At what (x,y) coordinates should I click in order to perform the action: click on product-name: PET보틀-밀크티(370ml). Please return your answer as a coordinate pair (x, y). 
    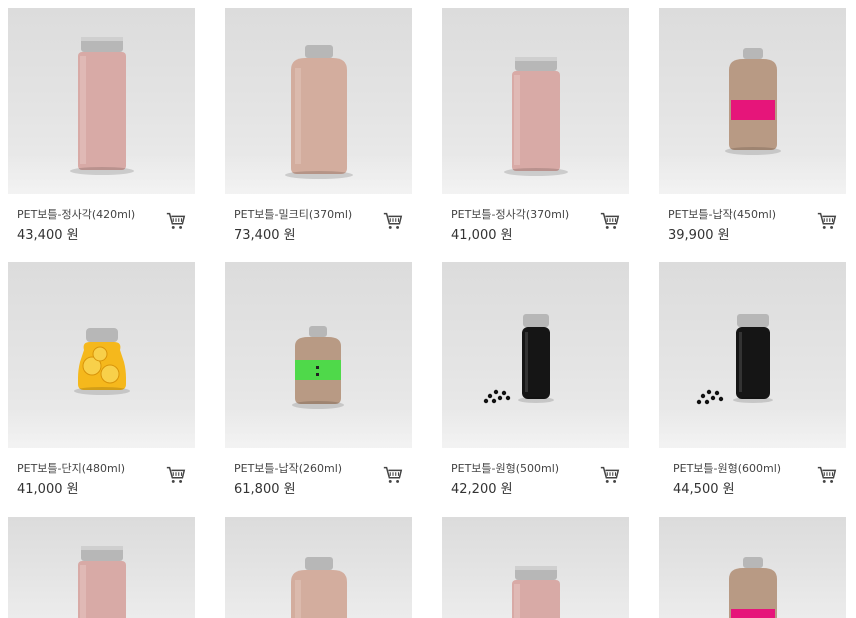
    Looking at the image, I should click on (293, 214).